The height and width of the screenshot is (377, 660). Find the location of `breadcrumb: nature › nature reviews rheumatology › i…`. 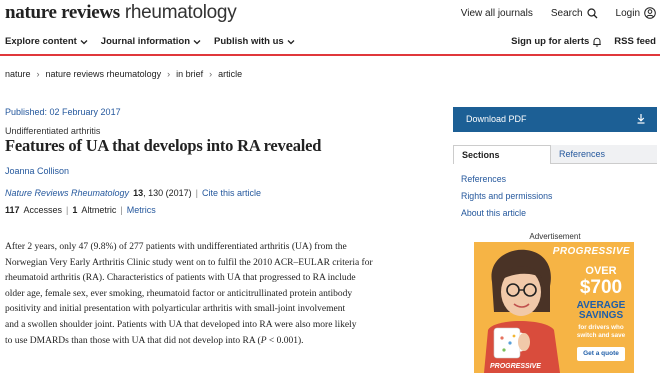

breadcrumb: nature › nature reviews rheumatology › i… is located at coordinates (123, 74).